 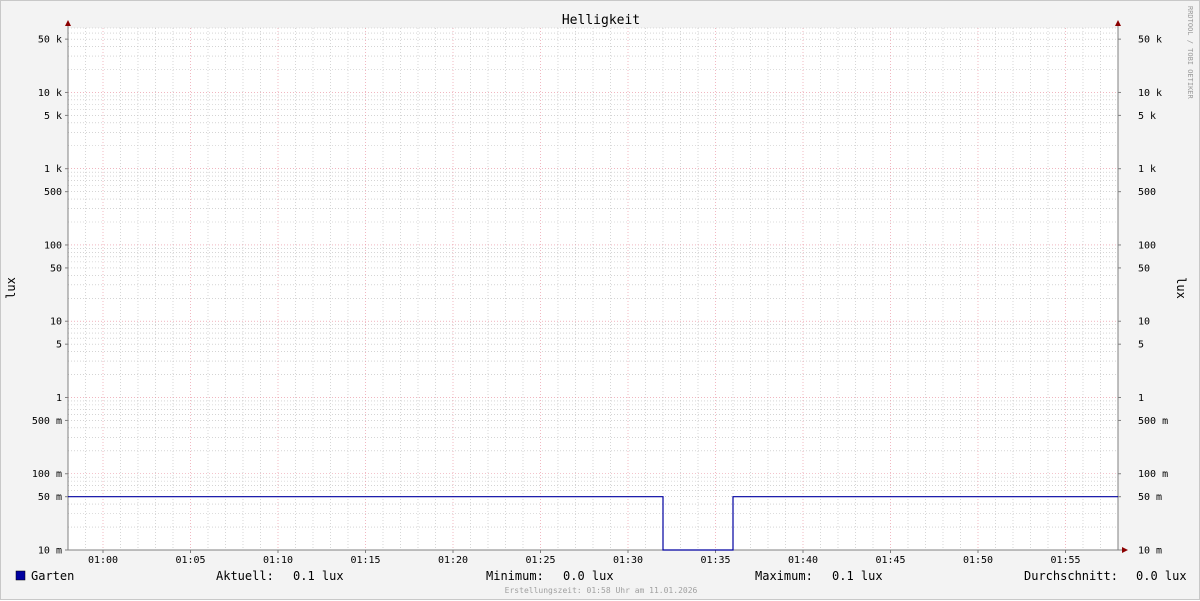 What do you see at coordinates (453, 560) in the screenshot?
I see `x-tick-label: 01:20` at bounding box center [453, 560].